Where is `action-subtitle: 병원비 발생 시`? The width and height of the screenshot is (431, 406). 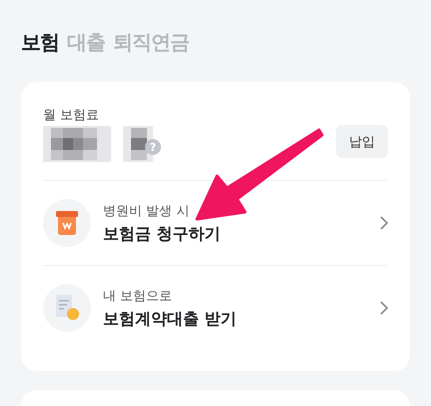 action-subtitle: 병원비 발생 시 is located at coordinates (146, 211).